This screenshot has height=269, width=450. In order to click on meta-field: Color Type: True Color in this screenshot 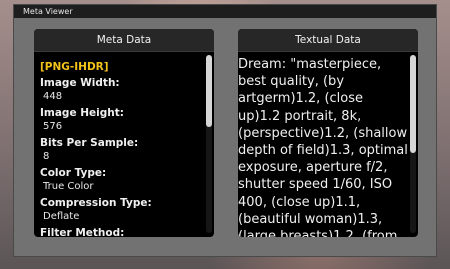, I will do `click(122, 180)`.